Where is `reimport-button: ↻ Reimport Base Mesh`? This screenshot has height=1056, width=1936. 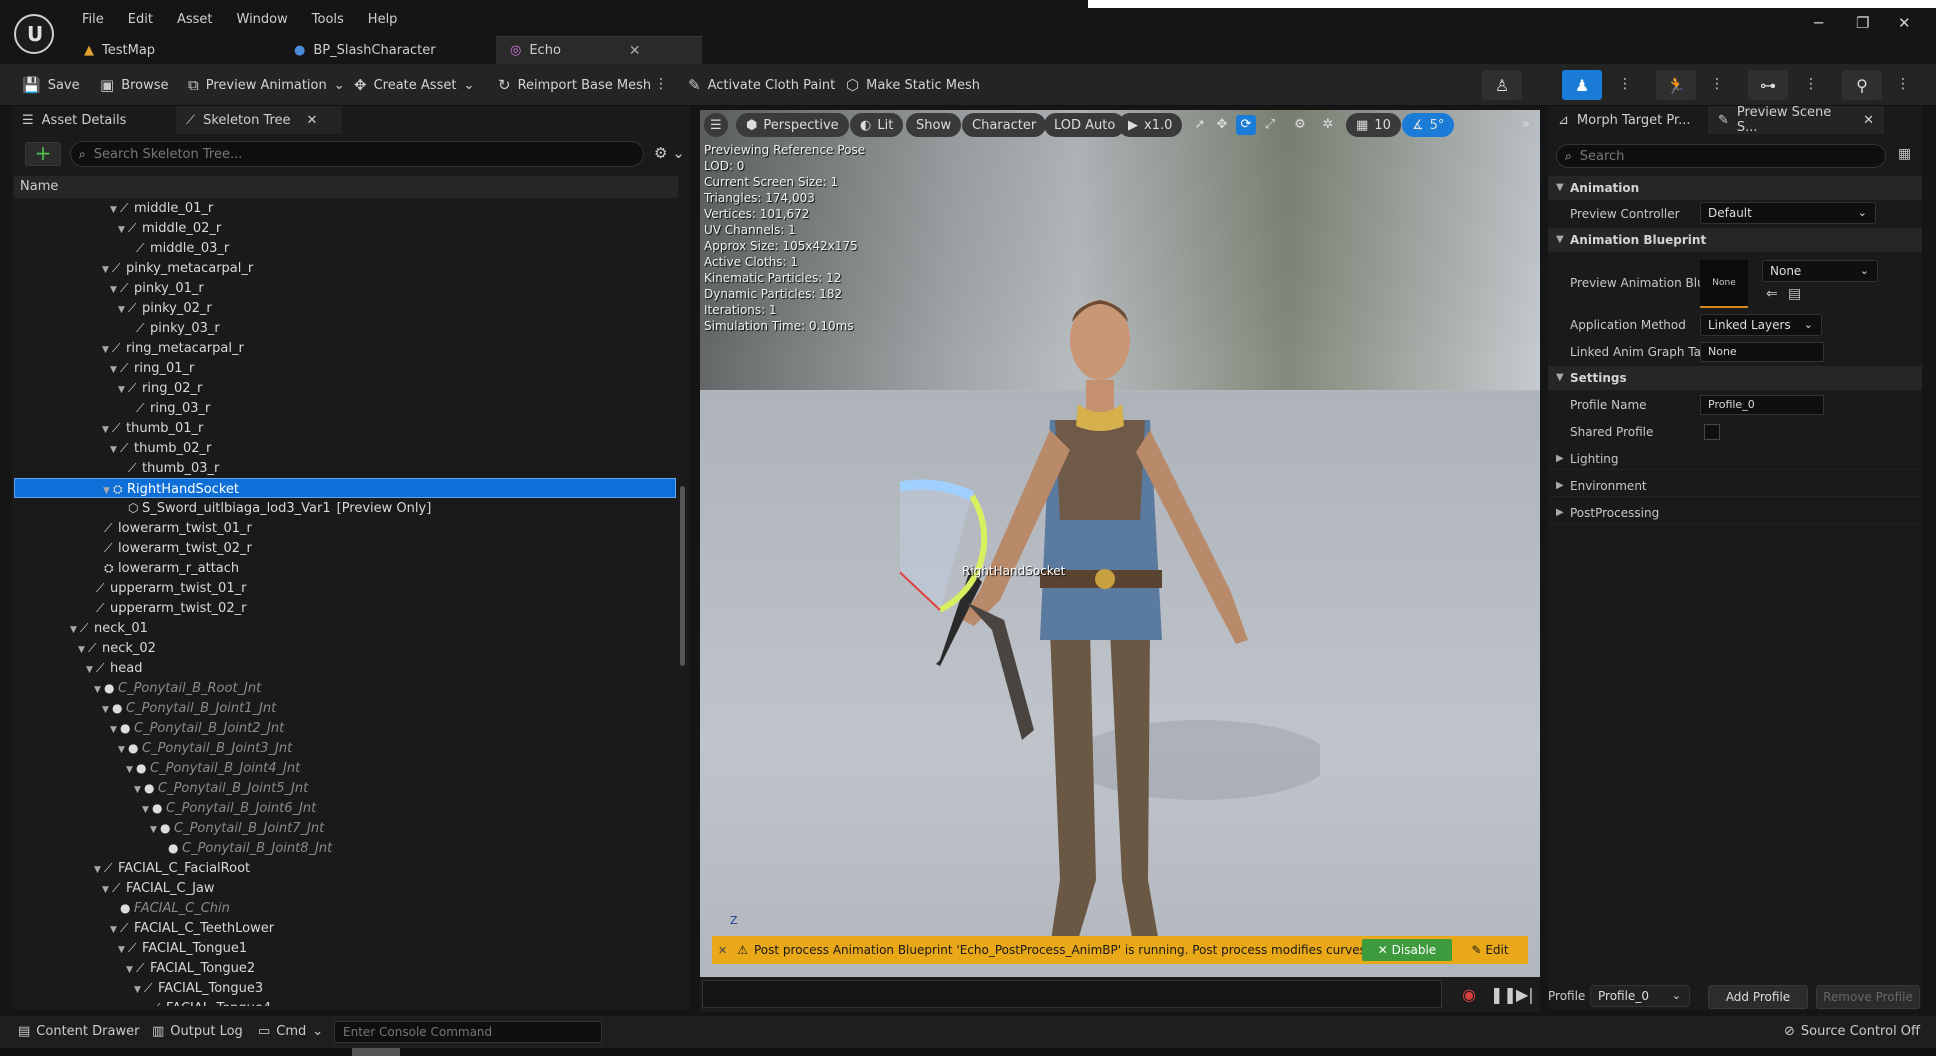 reimport-button: ↻ Reimport Base Mesh is located at coordinates (574, 85).